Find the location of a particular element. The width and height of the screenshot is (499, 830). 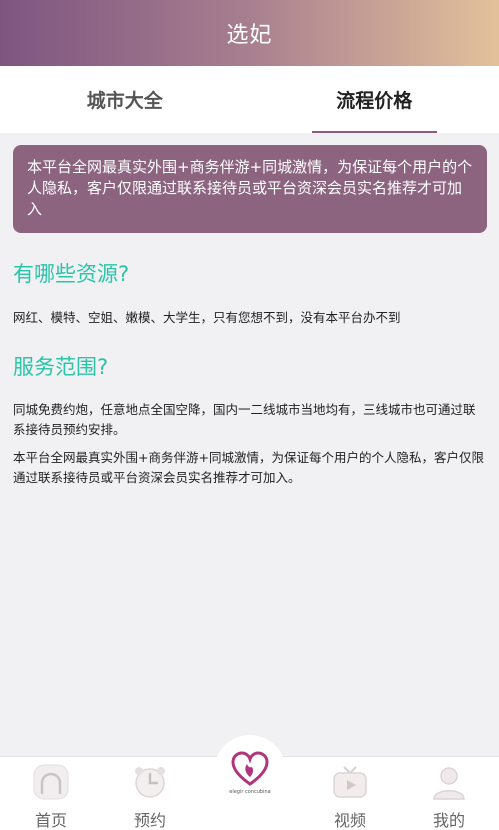

tab-city-list: 城市大全 is located at coordinates (125, 99).